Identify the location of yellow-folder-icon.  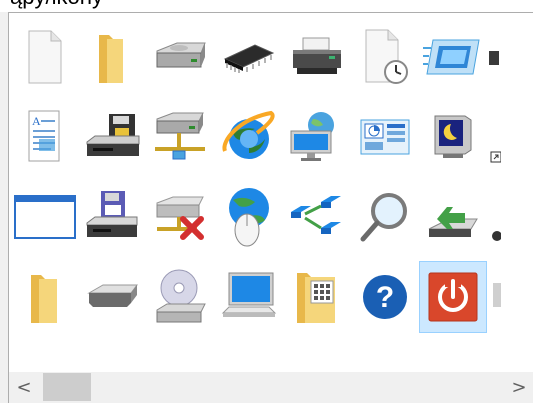
(44, 299).